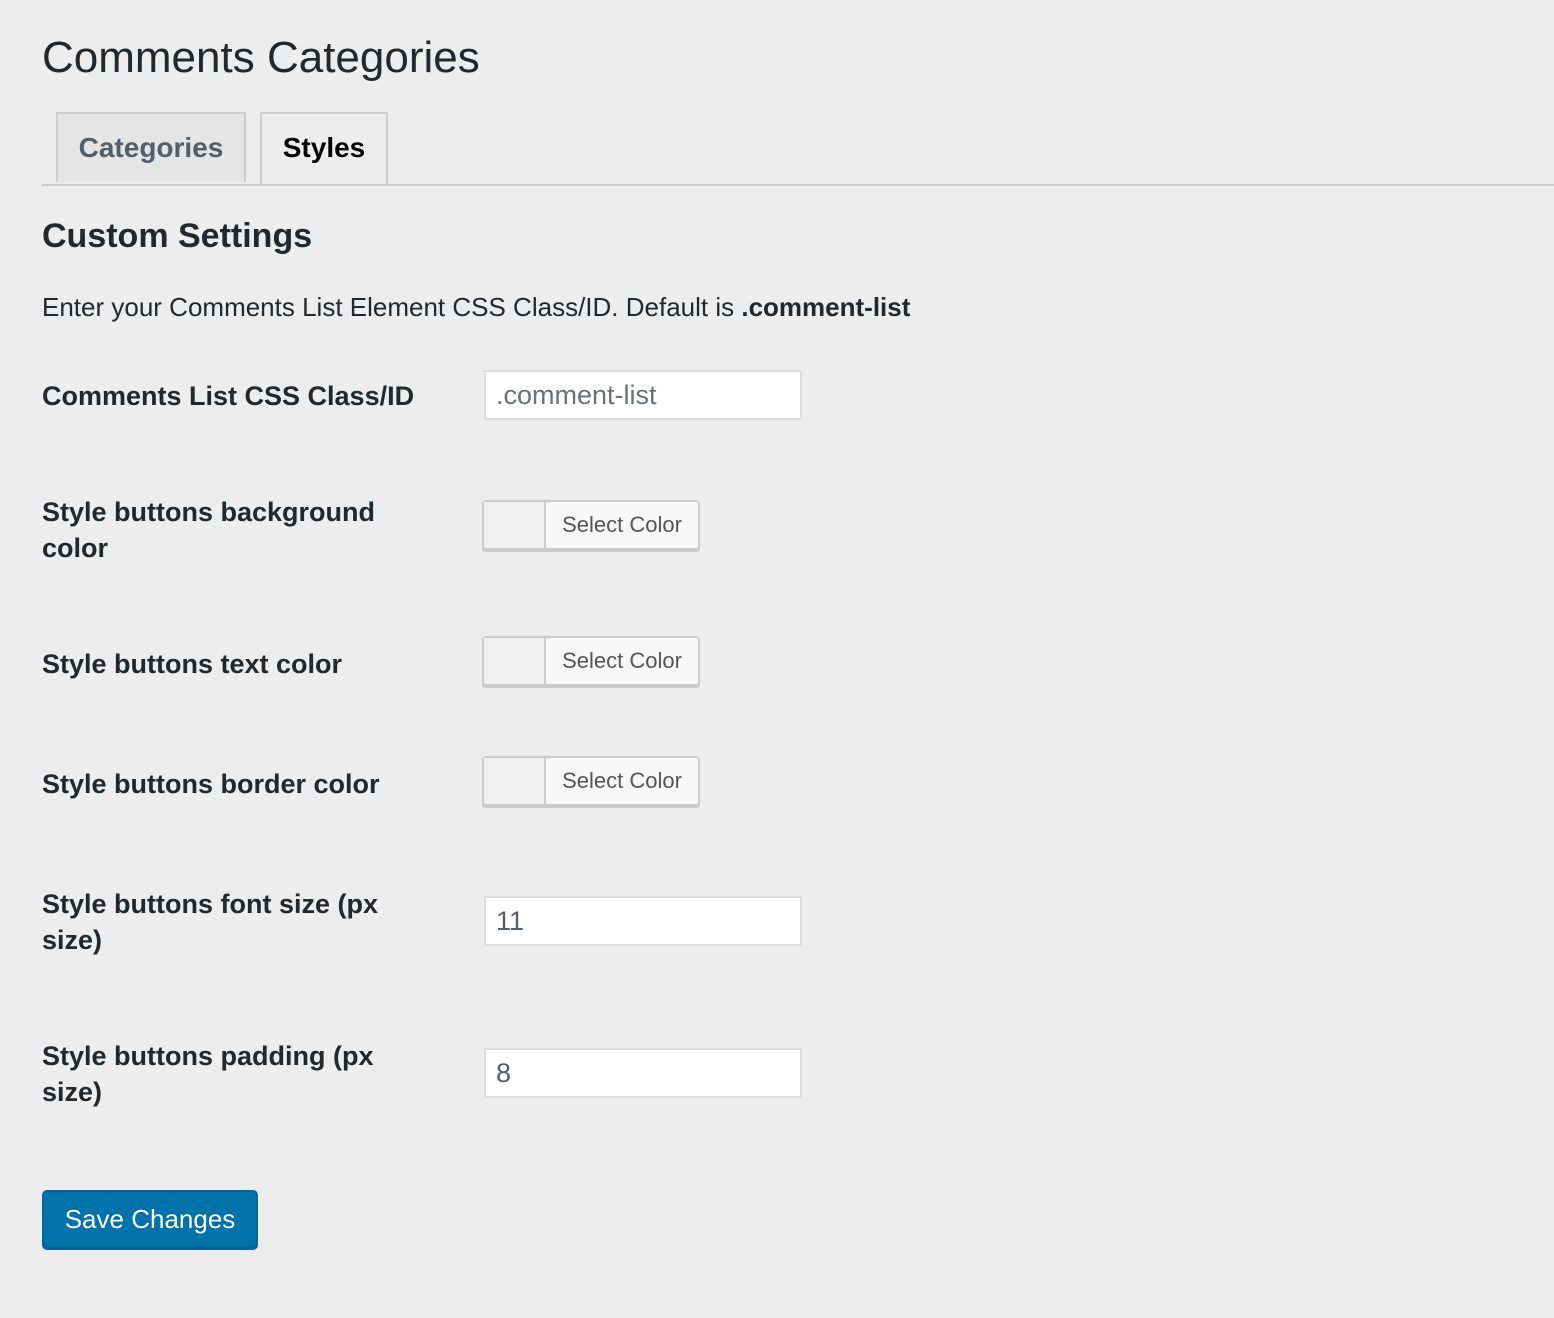  I want to click on border-color-label: Style buttons border color, so click(211, 784).